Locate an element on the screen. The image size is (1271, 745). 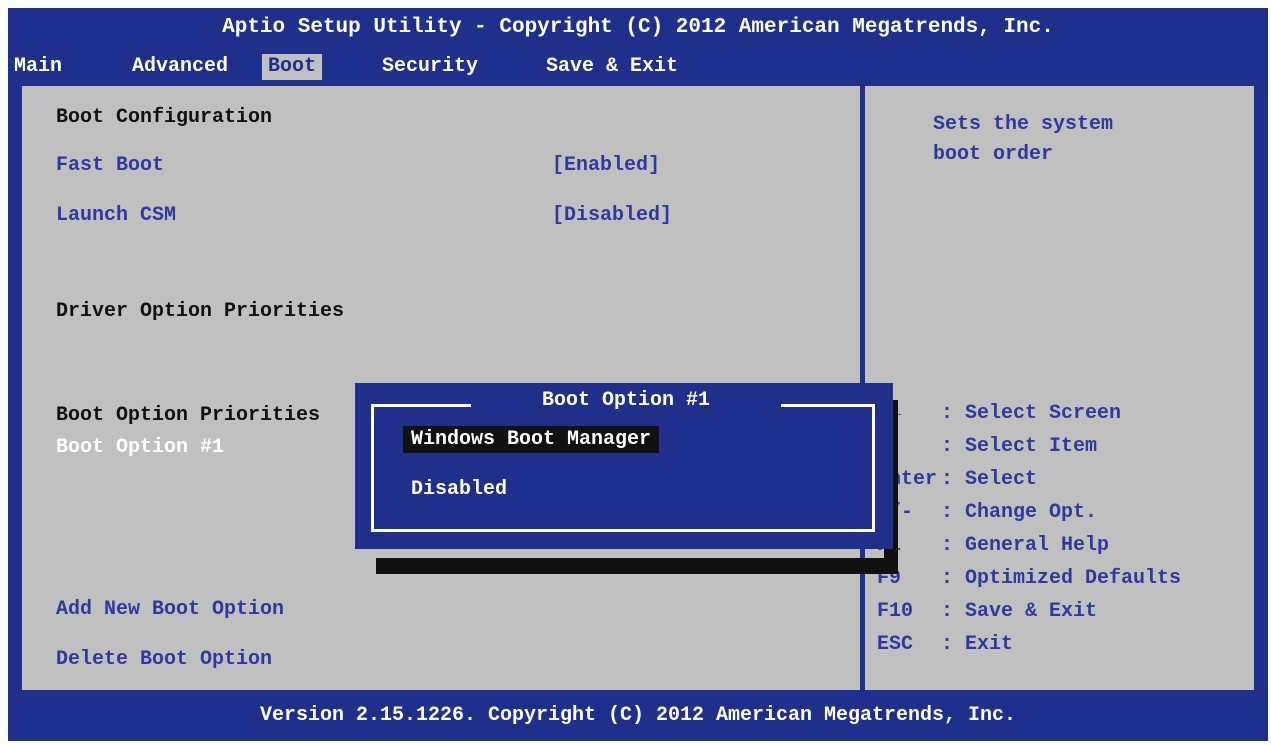
key-desc: : General Help is located at coordinates (1025, 545).